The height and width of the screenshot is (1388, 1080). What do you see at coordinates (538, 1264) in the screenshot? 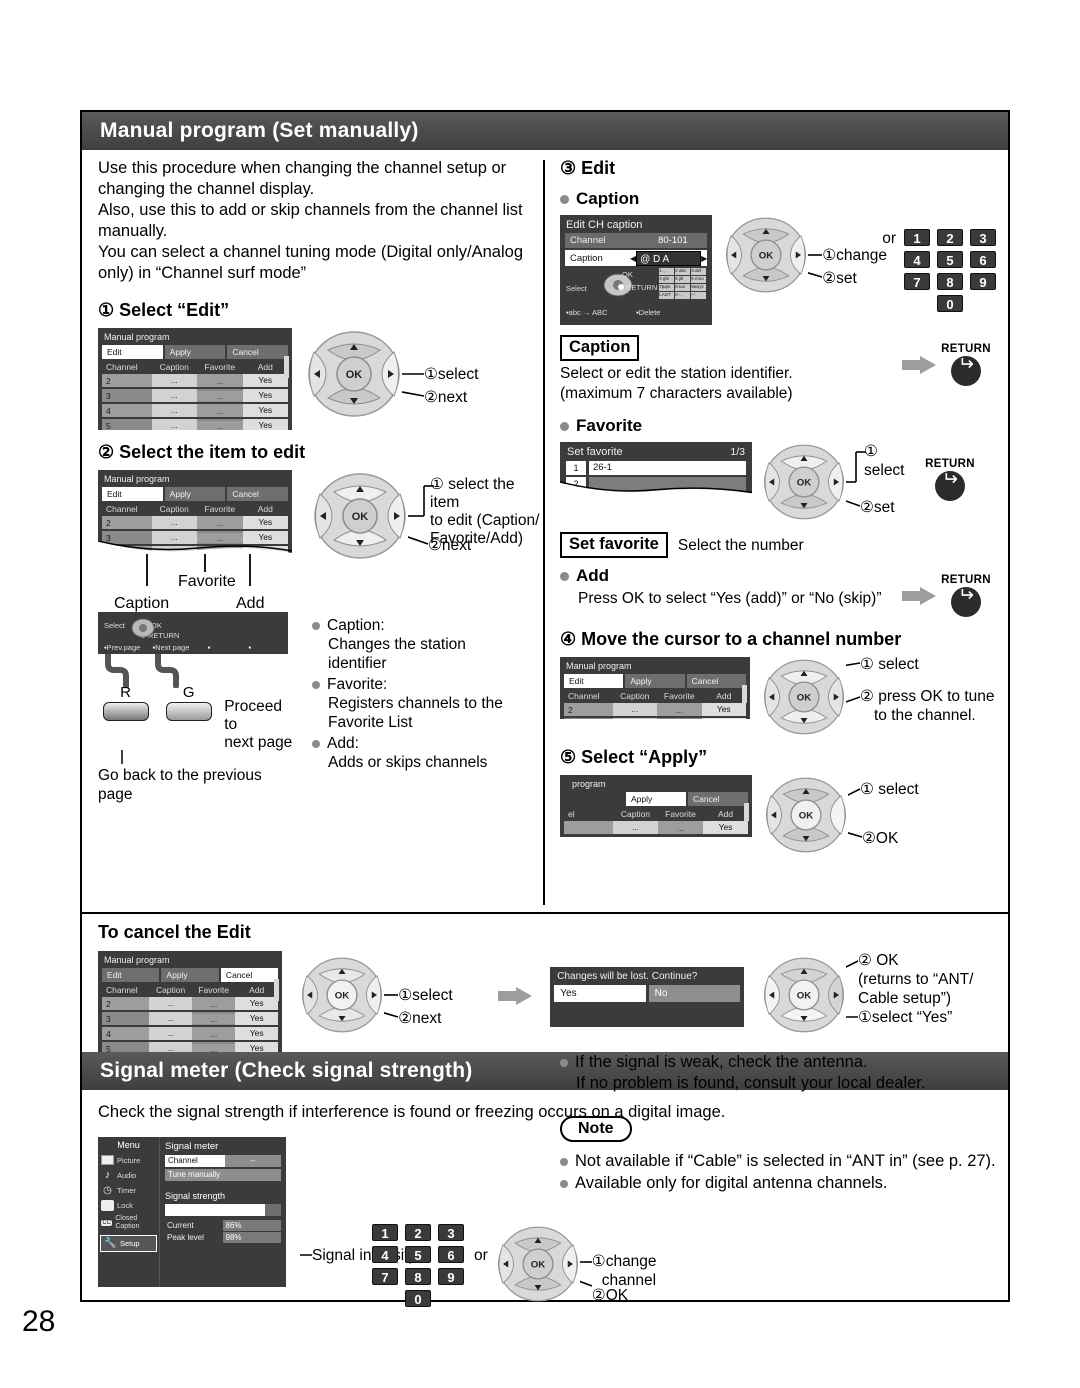
I see `dpad-navigation-signal: OK` at bounding box center [538, 1264].